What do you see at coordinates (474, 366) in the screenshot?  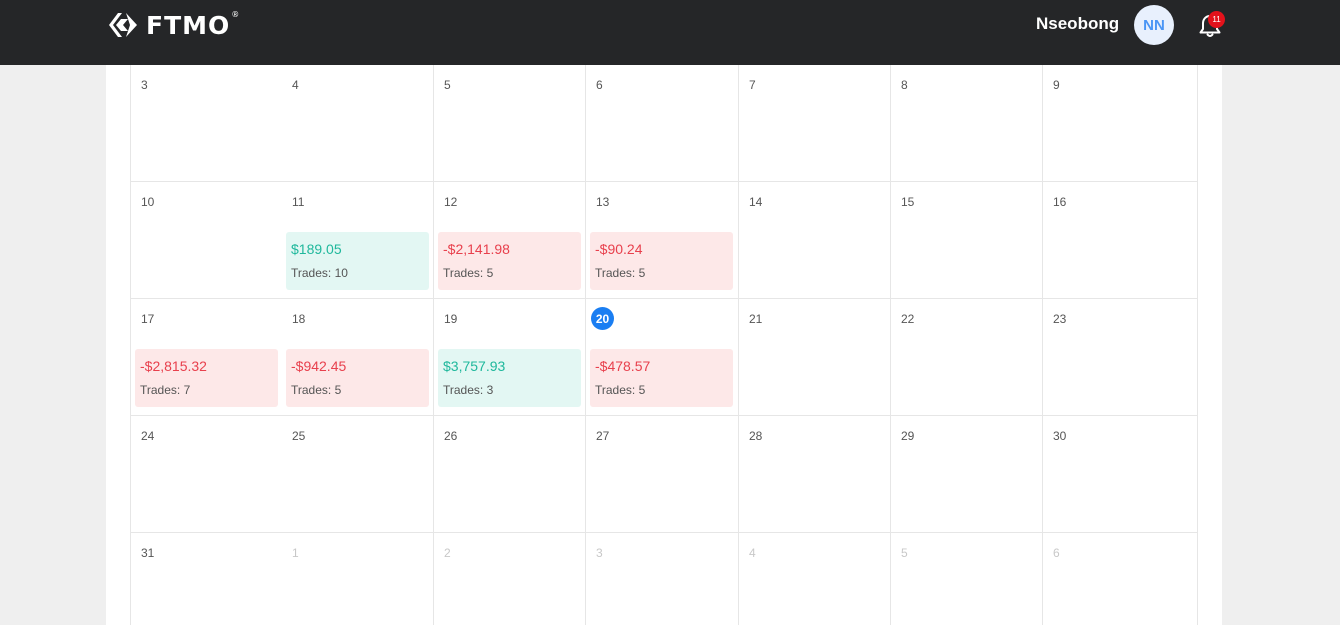 I see `pnl-amount: $3,757.93` at bounding box center [474, 366].